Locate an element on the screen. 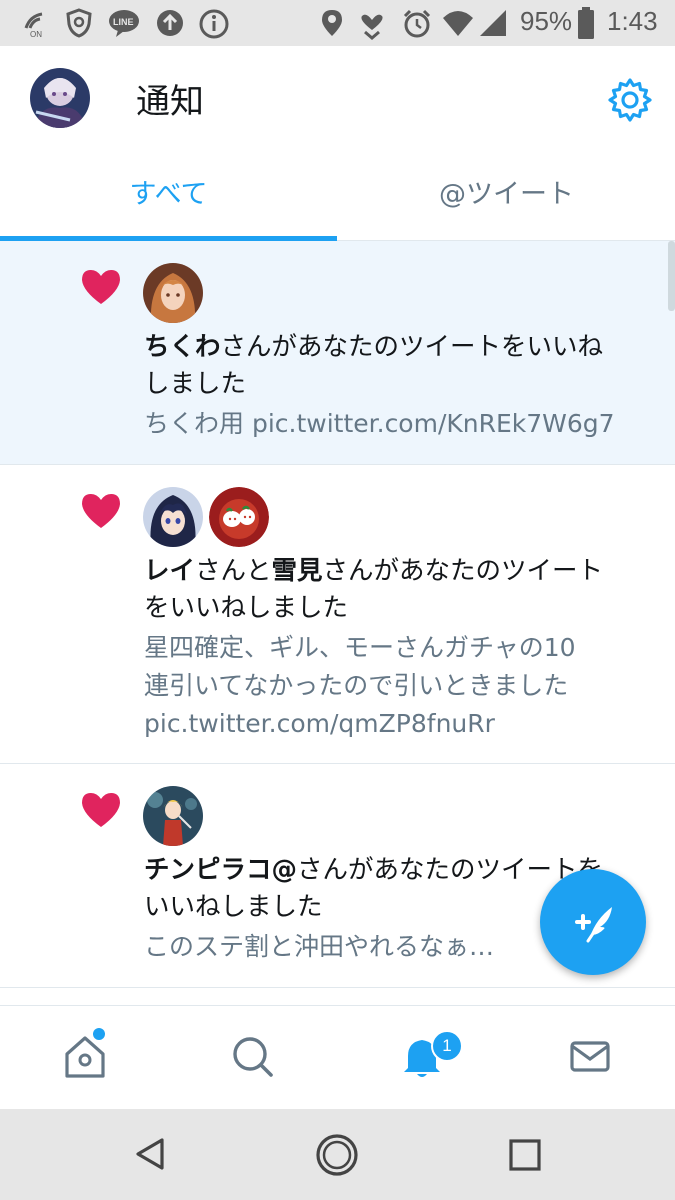 Image resolution: width=675 pixels, height=1200 pixels. recents-icon is located at coordinates (525, 1155).